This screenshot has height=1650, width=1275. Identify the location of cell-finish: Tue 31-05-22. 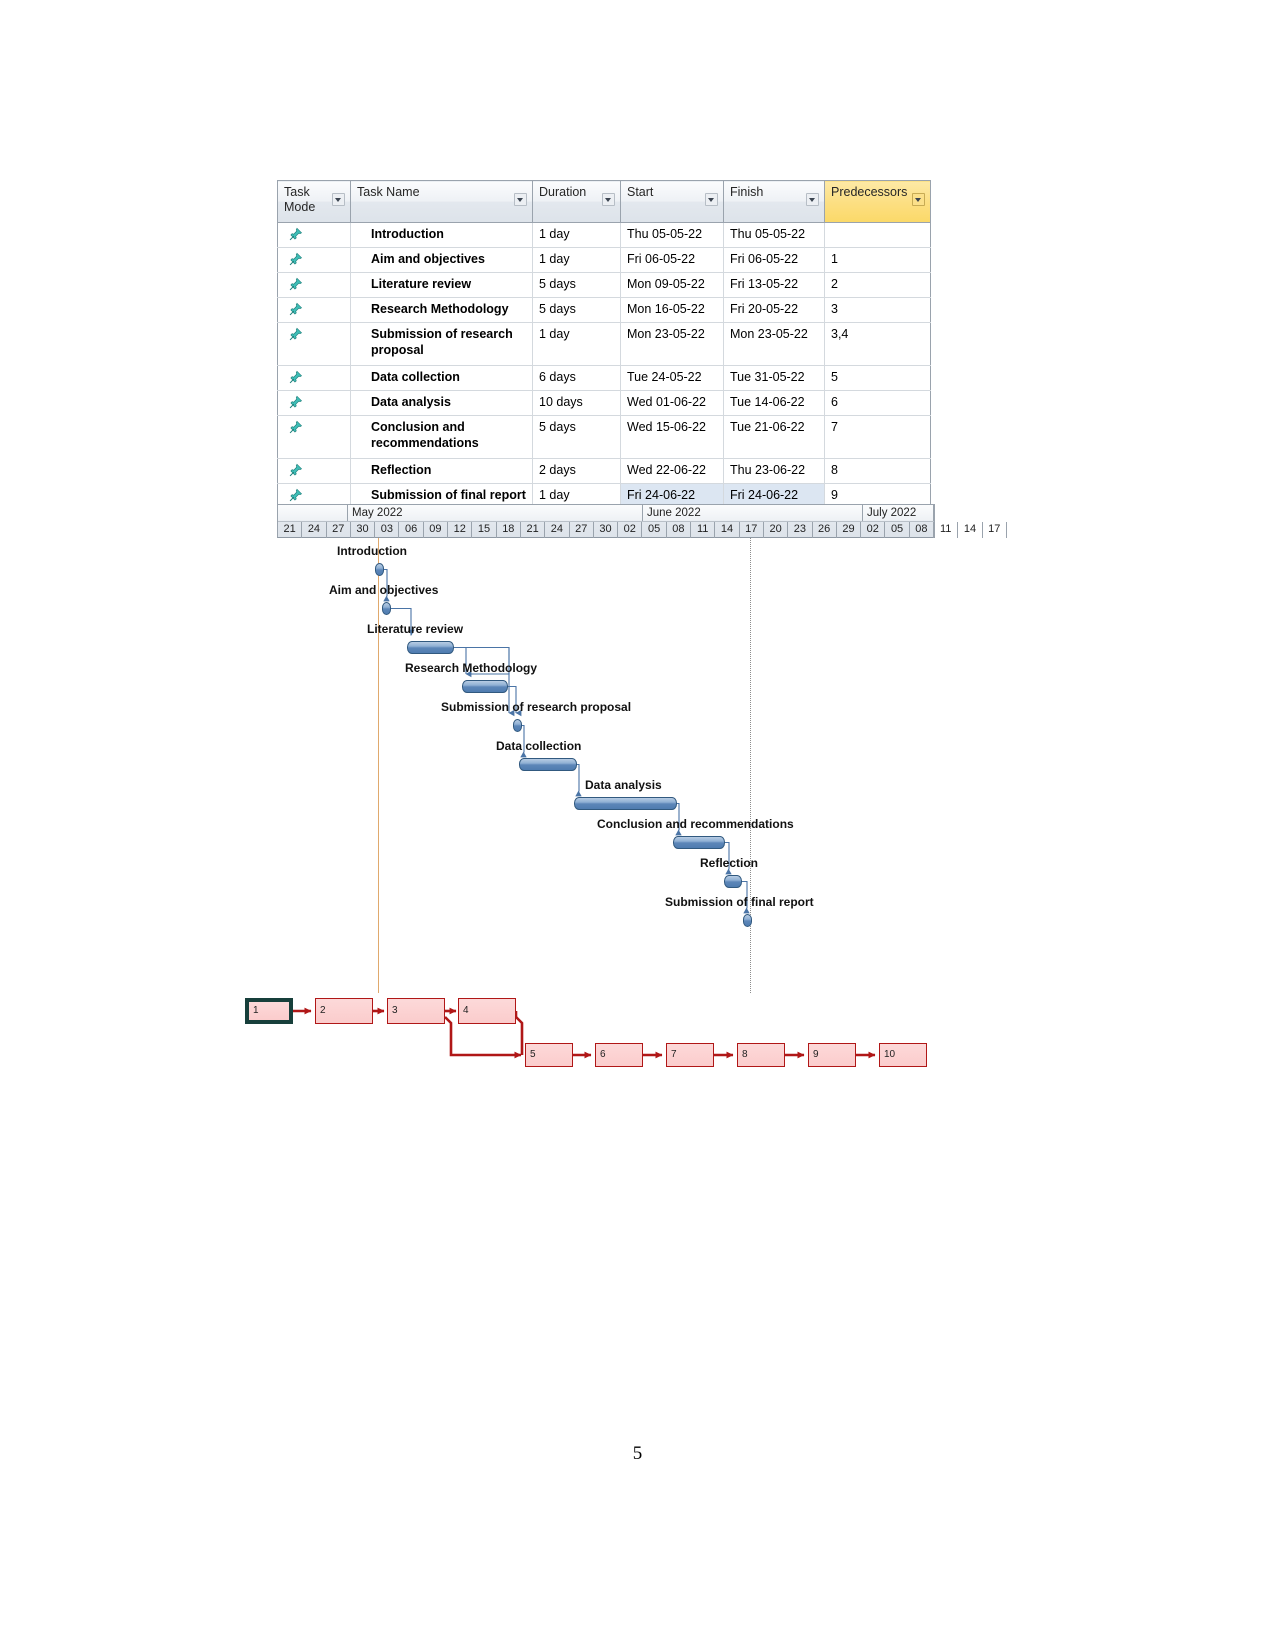
(774, 378).